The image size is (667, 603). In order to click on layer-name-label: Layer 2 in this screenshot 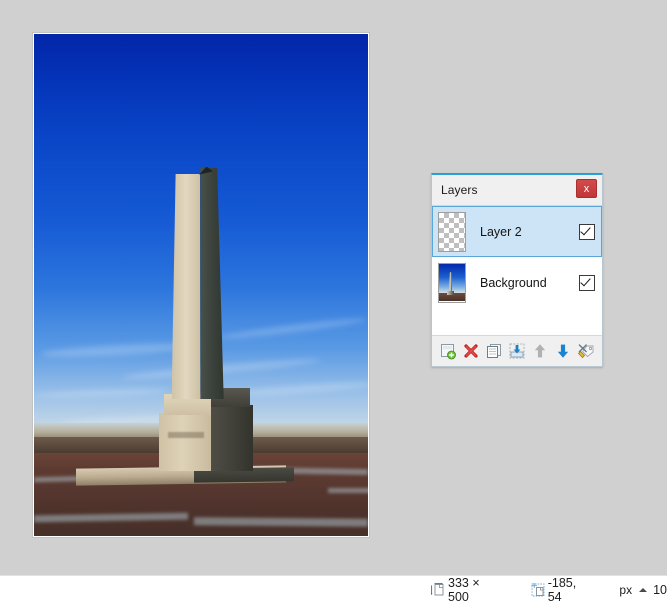, I will do `click(501, 231)`.